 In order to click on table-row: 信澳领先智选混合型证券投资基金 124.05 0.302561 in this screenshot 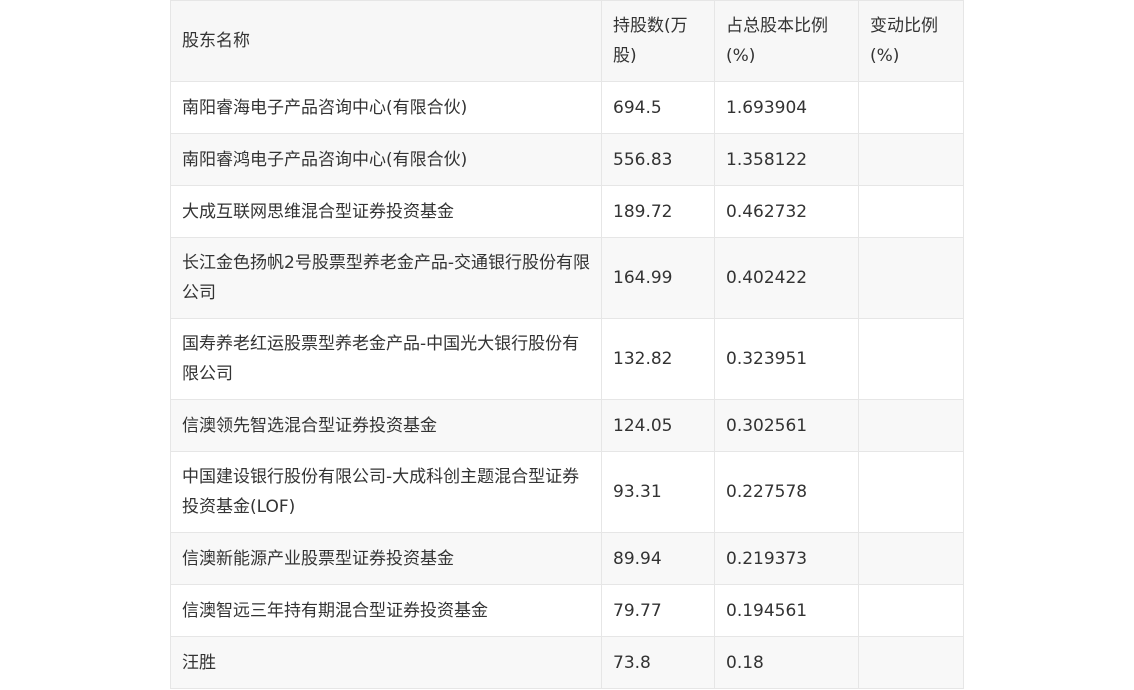, I will do `click(567, 425)`.